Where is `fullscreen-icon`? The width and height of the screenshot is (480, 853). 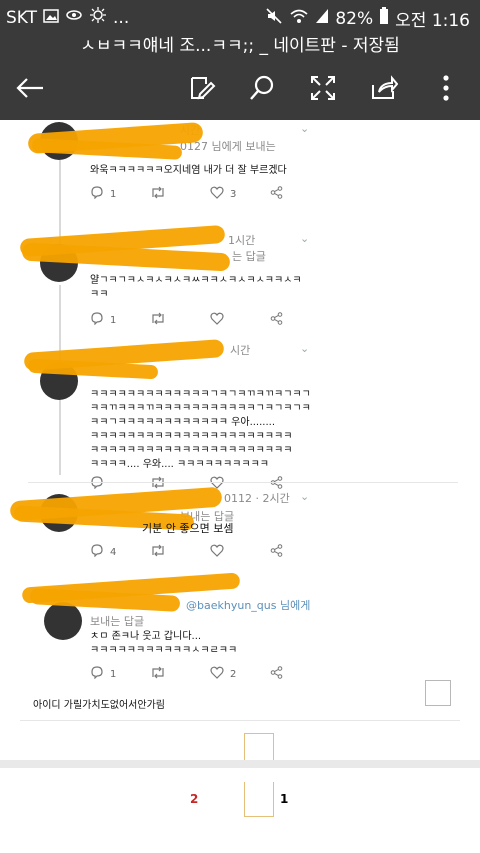
fullscreen-icon is located at coordinates (323, 90).